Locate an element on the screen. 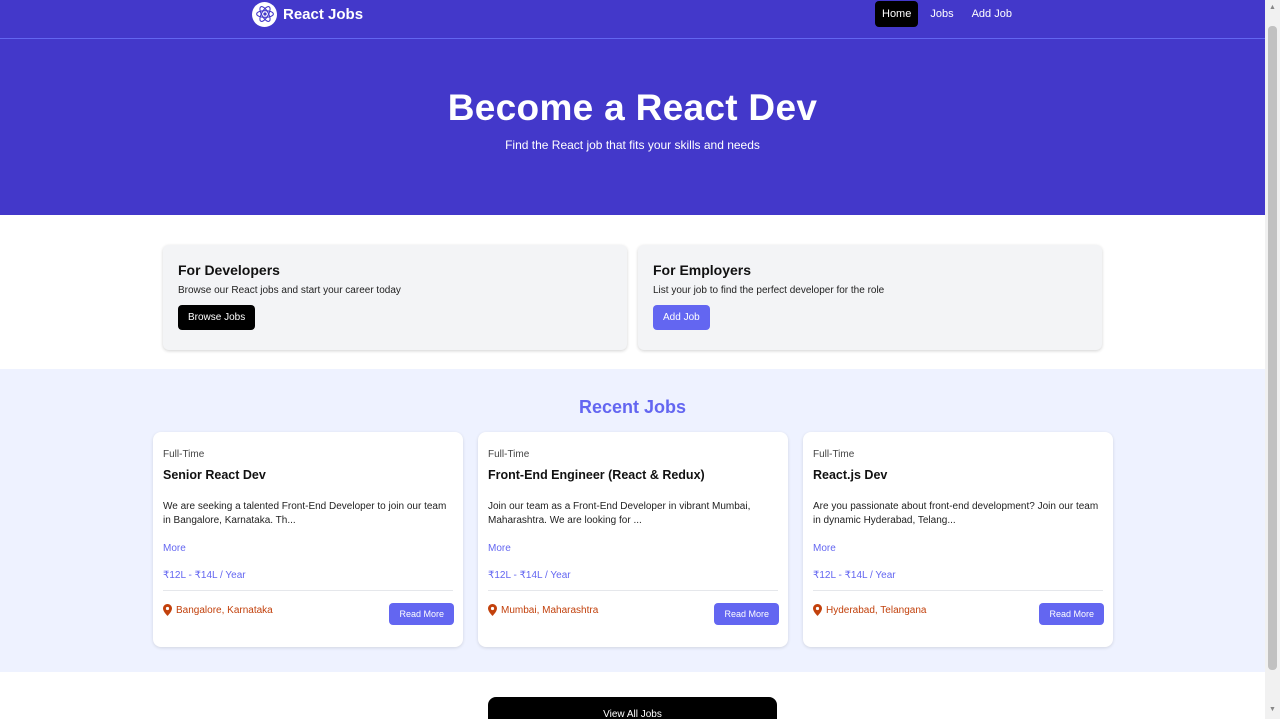 Image resolution: width=1280 pixels, height=719 pixels. job-location-text: Mumbai, Maharashtra is located at coordinates (550, 610).